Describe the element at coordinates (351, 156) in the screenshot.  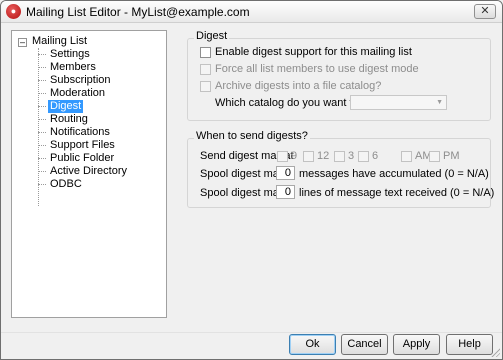
I see `hour-3-label: 3` at that location.